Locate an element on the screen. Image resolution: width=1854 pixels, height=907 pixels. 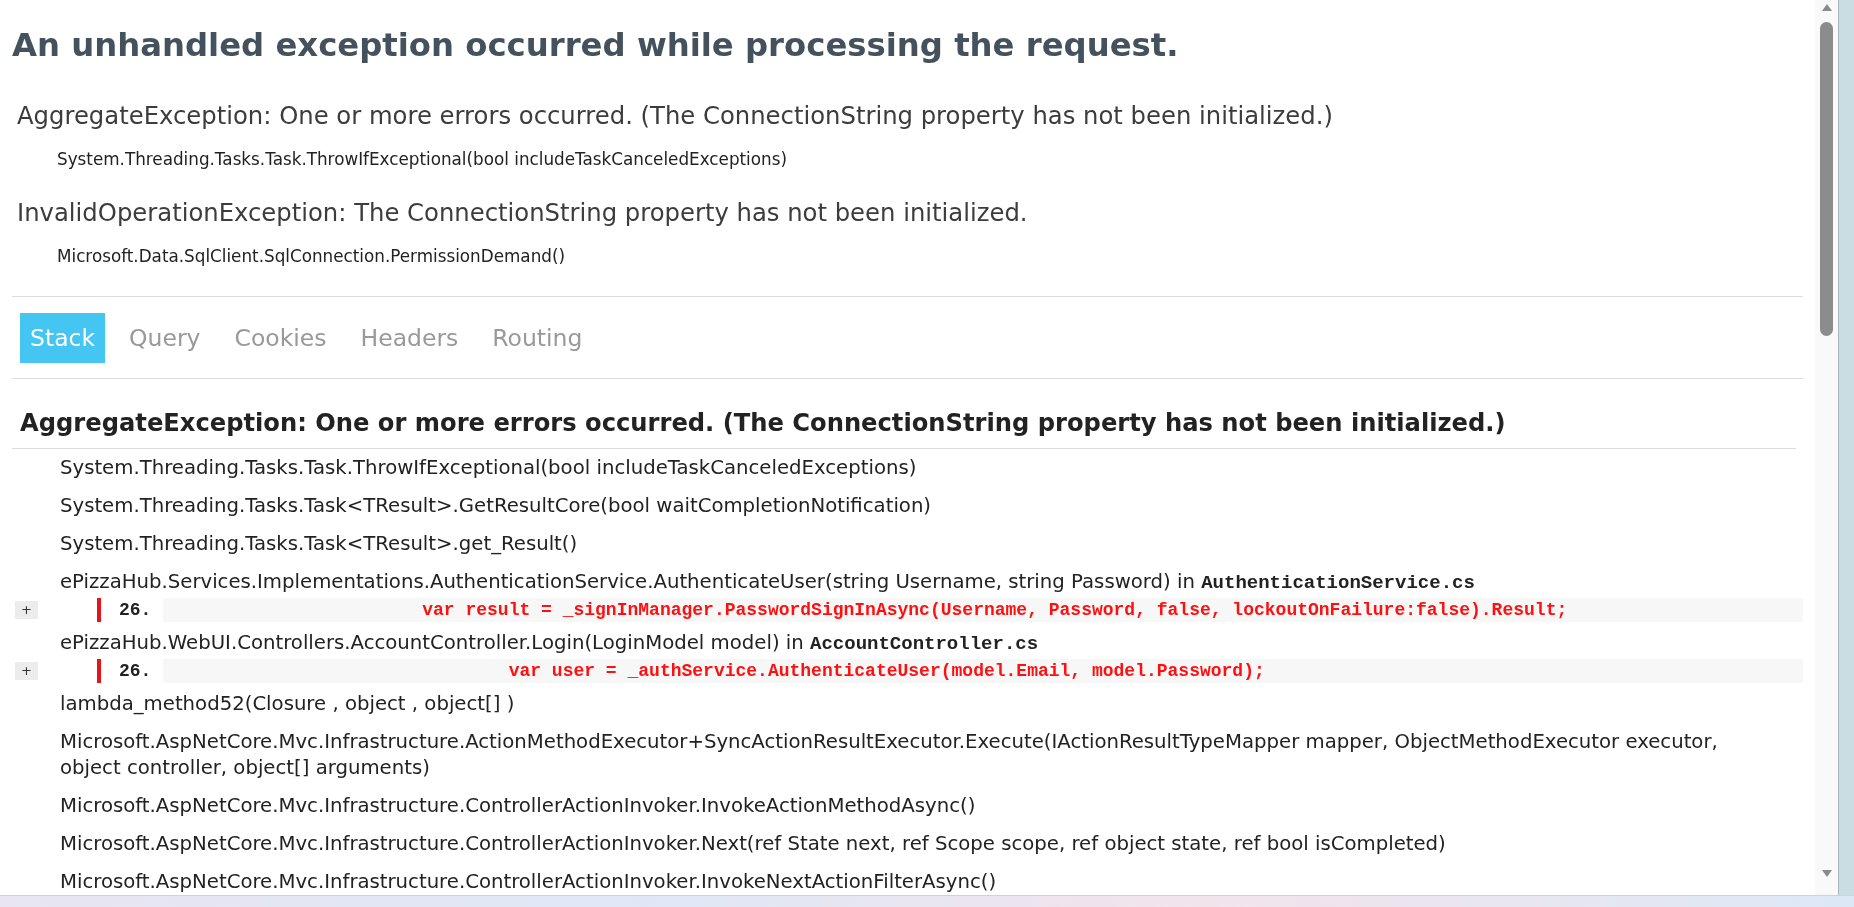
tab: Query is located at coordinates (165, 338).